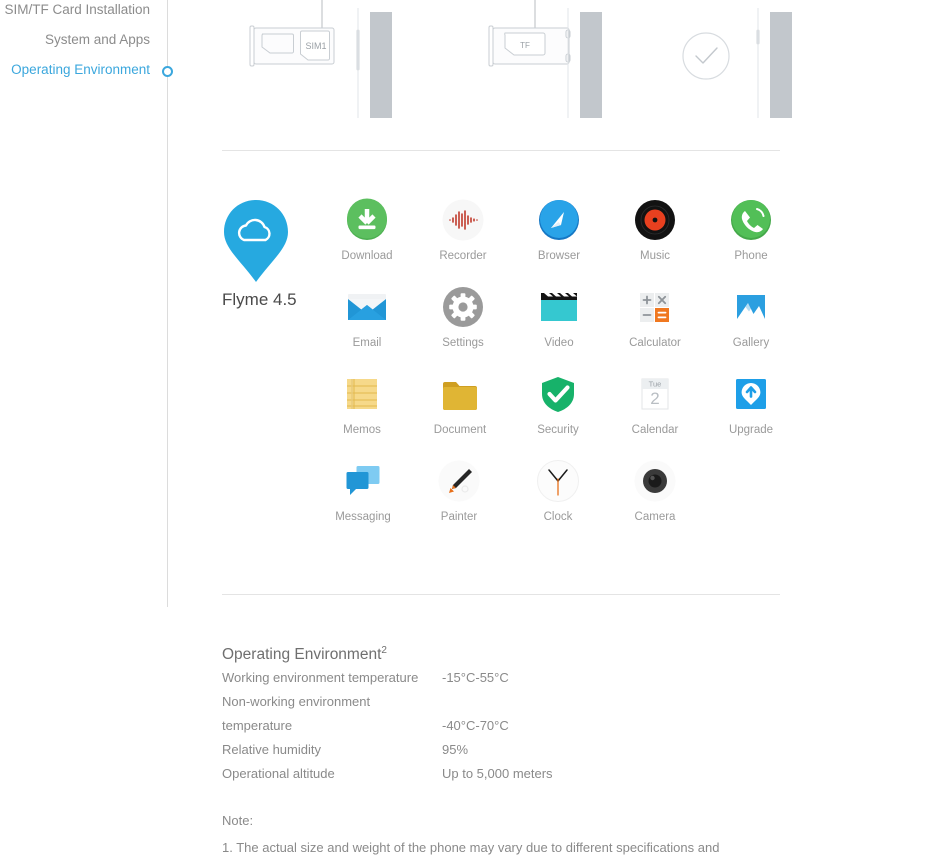  I want to click on app-tile-music: Music, so click(655, 229).